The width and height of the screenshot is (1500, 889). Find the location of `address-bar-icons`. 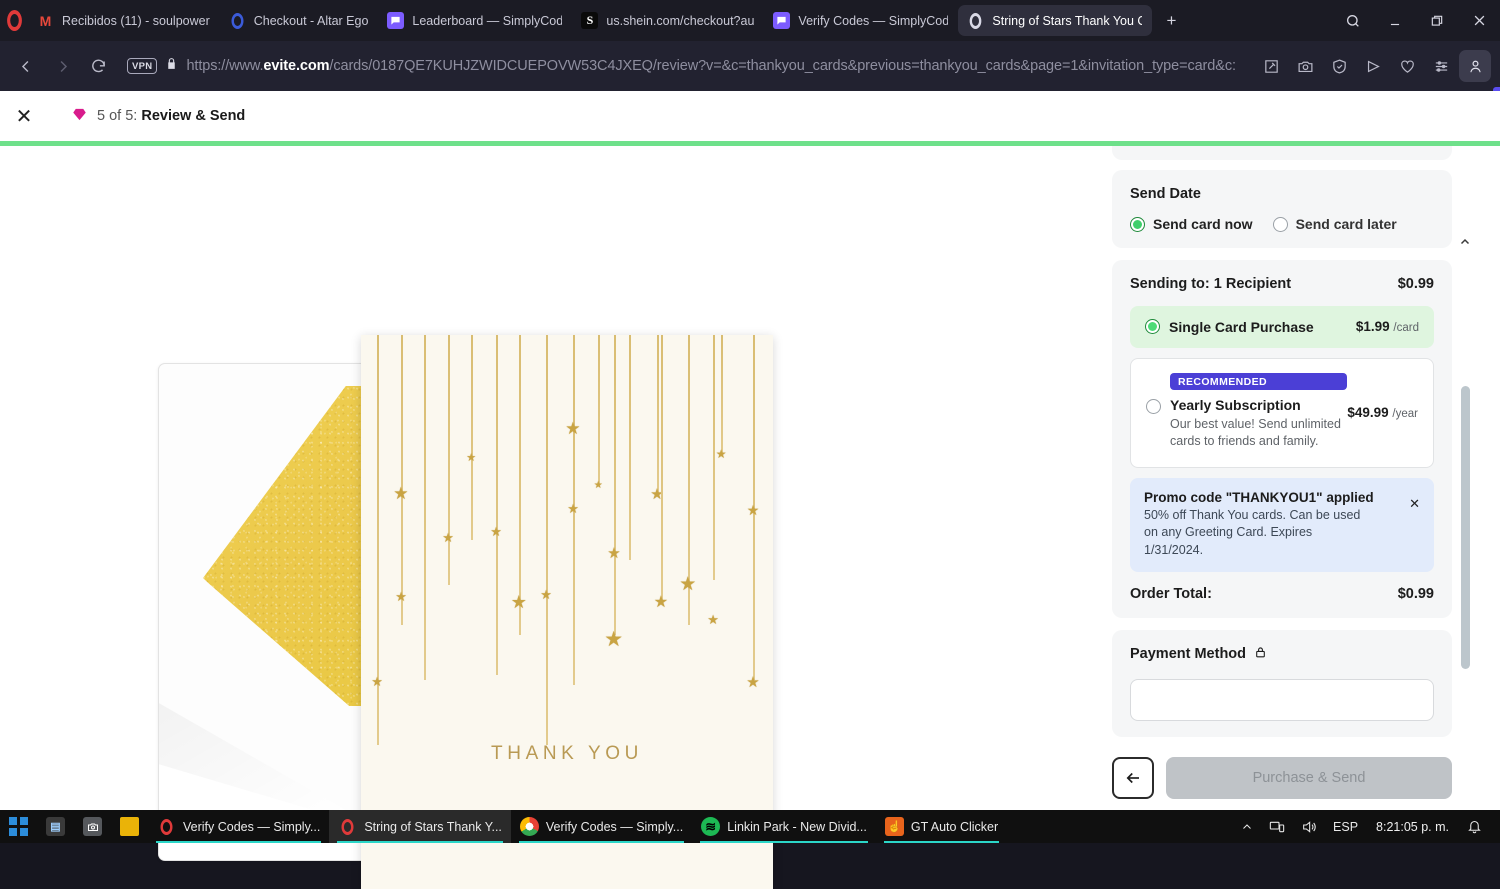

address-bar-icons is located at coordinates (1373, 66).